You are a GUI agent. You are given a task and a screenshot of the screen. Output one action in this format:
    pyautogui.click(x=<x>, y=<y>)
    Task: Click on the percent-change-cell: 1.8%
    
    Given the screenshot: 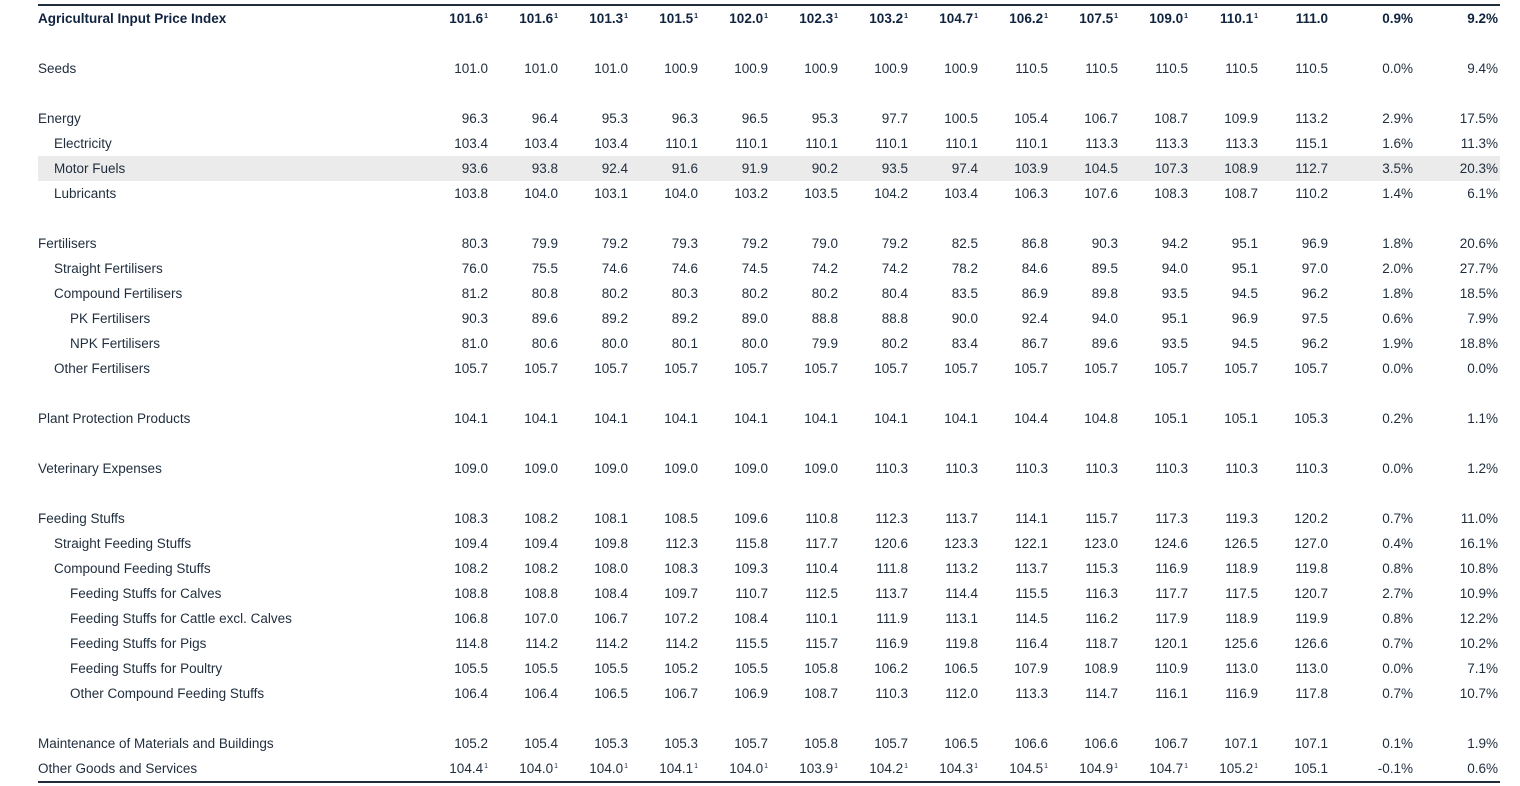 What is the action you would take?
    pyautogui.click(x=1372, y=243)
    